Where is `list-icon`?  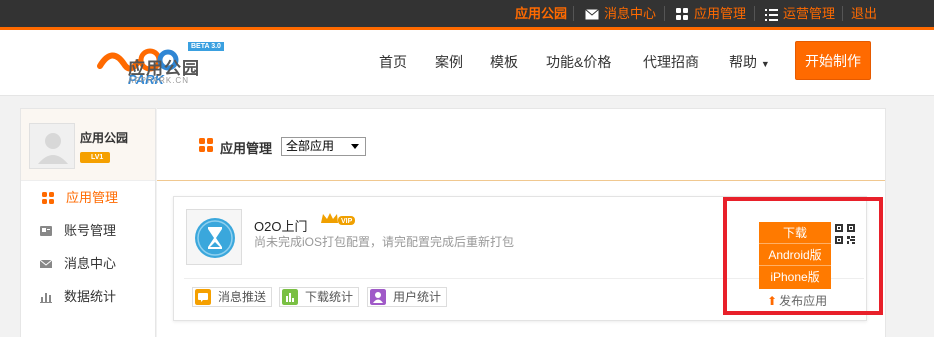 list-icon is located at coordinates (771, 14).